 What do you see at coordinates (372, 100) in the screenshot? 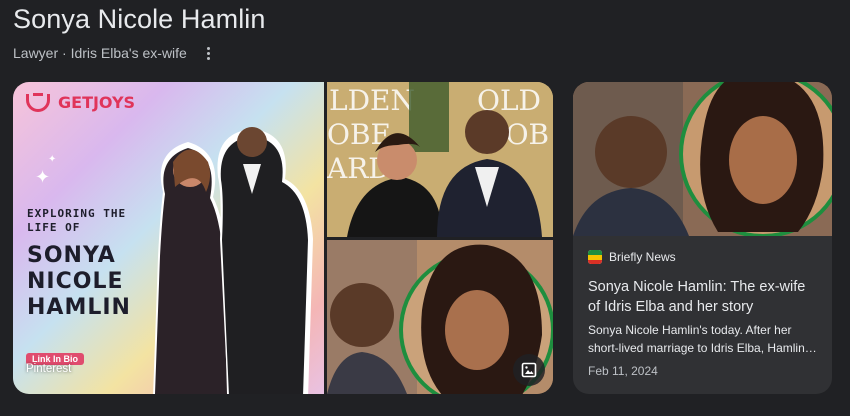
I see `svg-text: LDEN` at bounding box center [372, 100].